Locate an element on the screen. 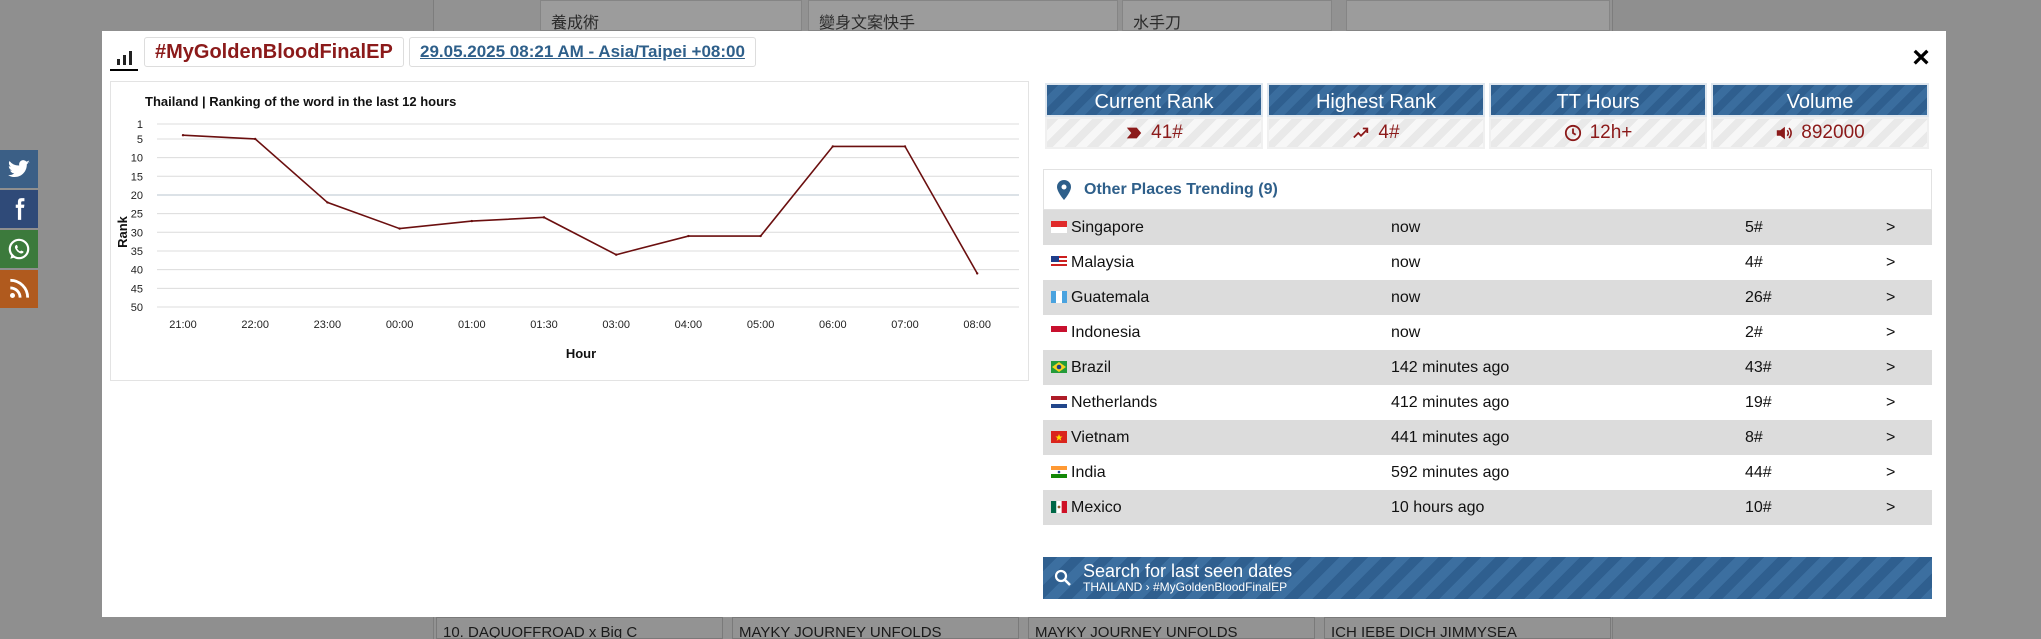  place-rank: 43# is located at coordinates (1758, 367).